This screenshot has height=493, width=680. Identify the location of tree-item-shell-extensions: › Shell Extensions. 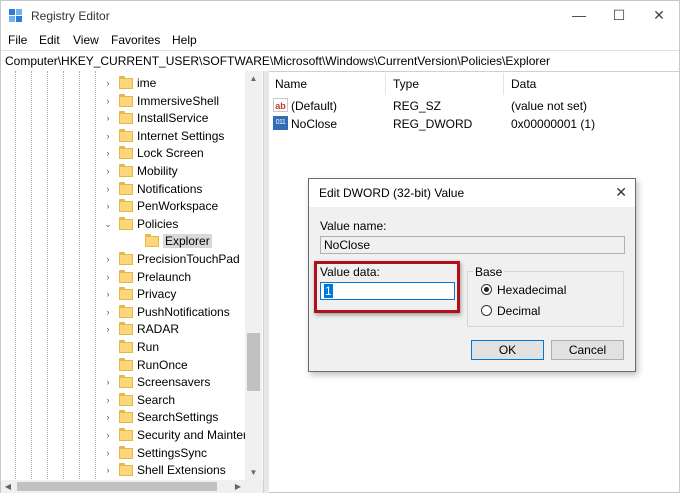
(132, 470).